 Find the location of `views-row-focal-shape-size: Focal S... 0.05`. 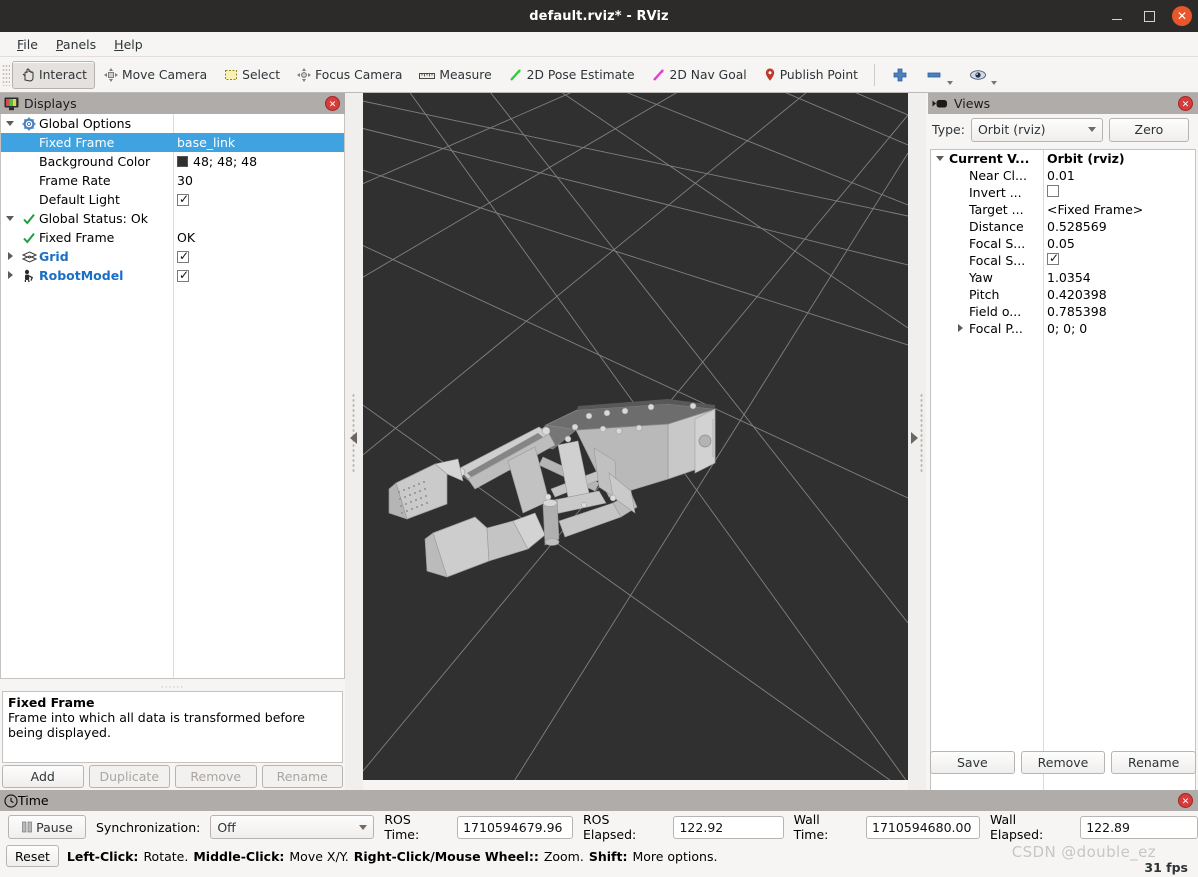

views-row-focal-shape-size: Focal S... 0.05 is located at coordinates (1063, 243).